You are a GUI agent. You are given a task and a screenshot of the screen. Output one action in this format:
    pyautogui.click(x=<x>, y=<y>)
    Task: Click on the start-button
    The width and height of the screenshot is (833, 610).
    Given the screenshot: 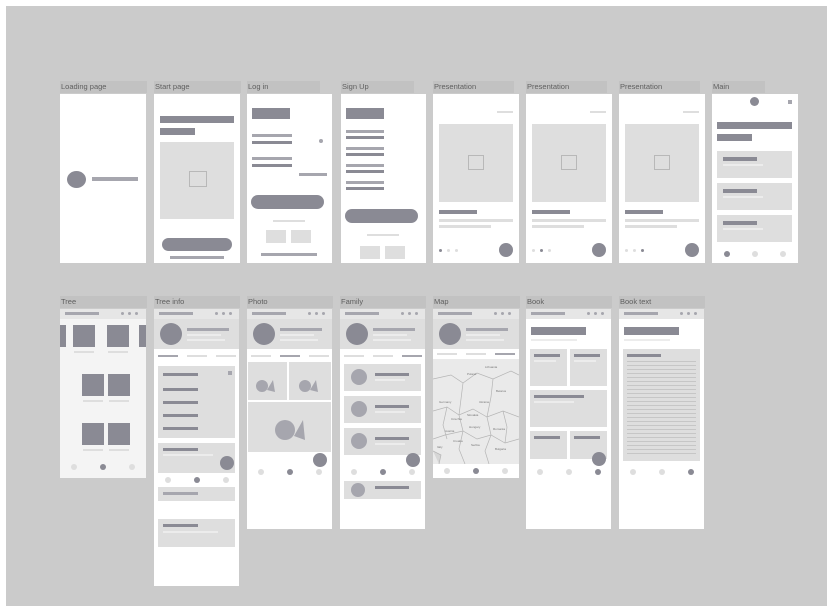 What is the action you would take?
    pyautogui.click(x=197, y=244)
    